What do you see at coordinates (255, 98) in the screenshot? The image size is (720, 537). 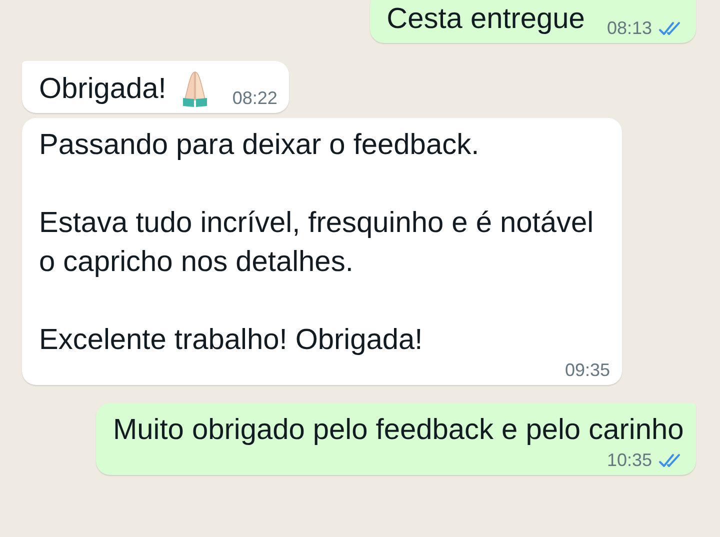 I see `message-time: 08:22` at bounding box center [255, 98].